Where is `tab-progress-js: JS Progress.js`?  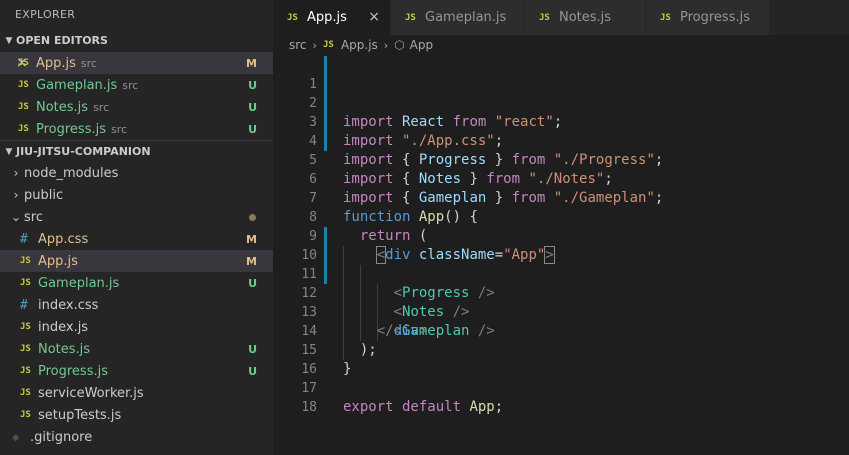 tab-progress-js: JS Progress.js is located at coordinates (708, 17).